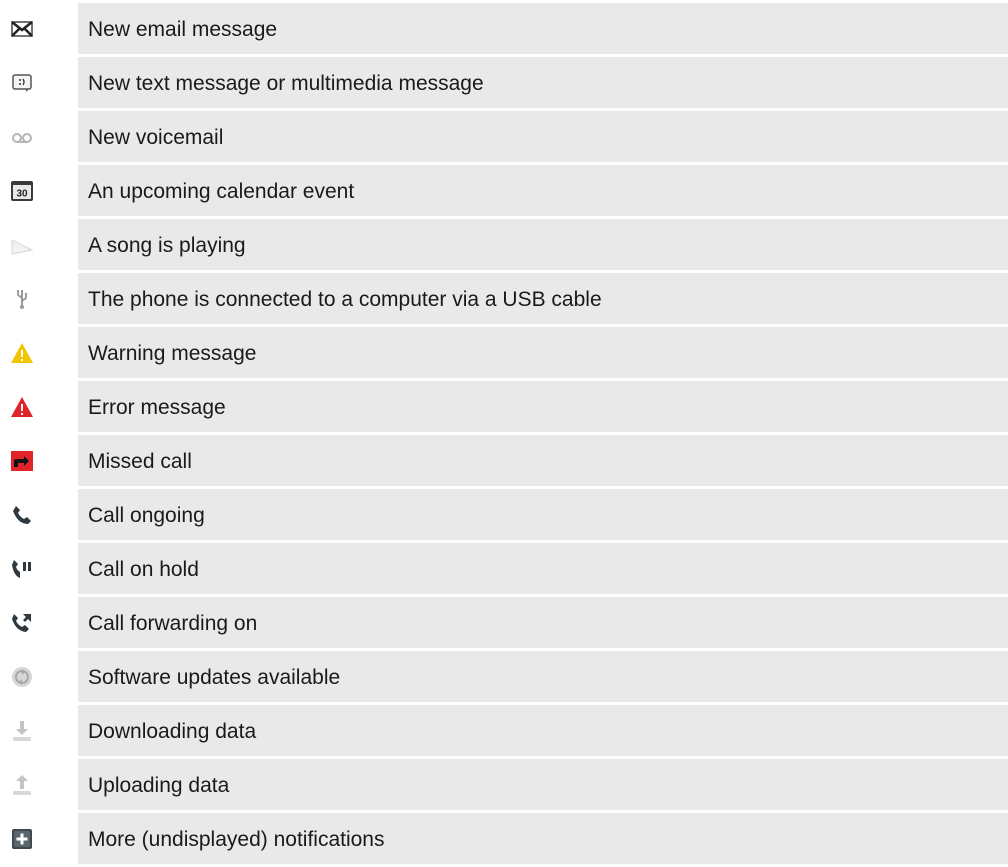 Image resolution: width=1008 pixels, height=867 pixels. Describe the element at coordinates (22, 623) in the screenshot. I see `call-forwarding-icon` at that location.